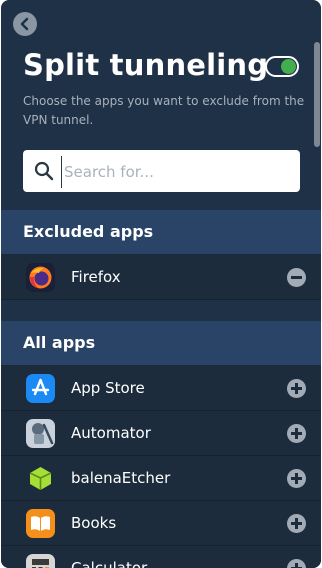 This screenshot has width=322, height=568. Describe the element at coordinates (88, 231) in the screenshot. I see `section-title: Excluded apps` at that location.